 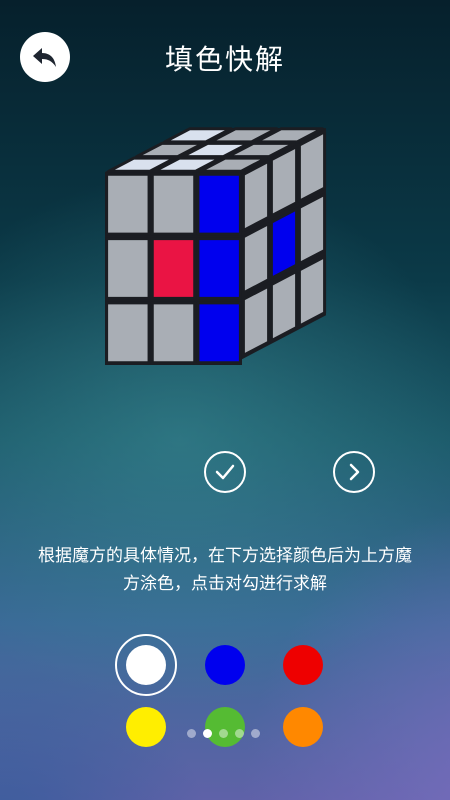 I want to click on page-indicator, so click(x=223, y=734).